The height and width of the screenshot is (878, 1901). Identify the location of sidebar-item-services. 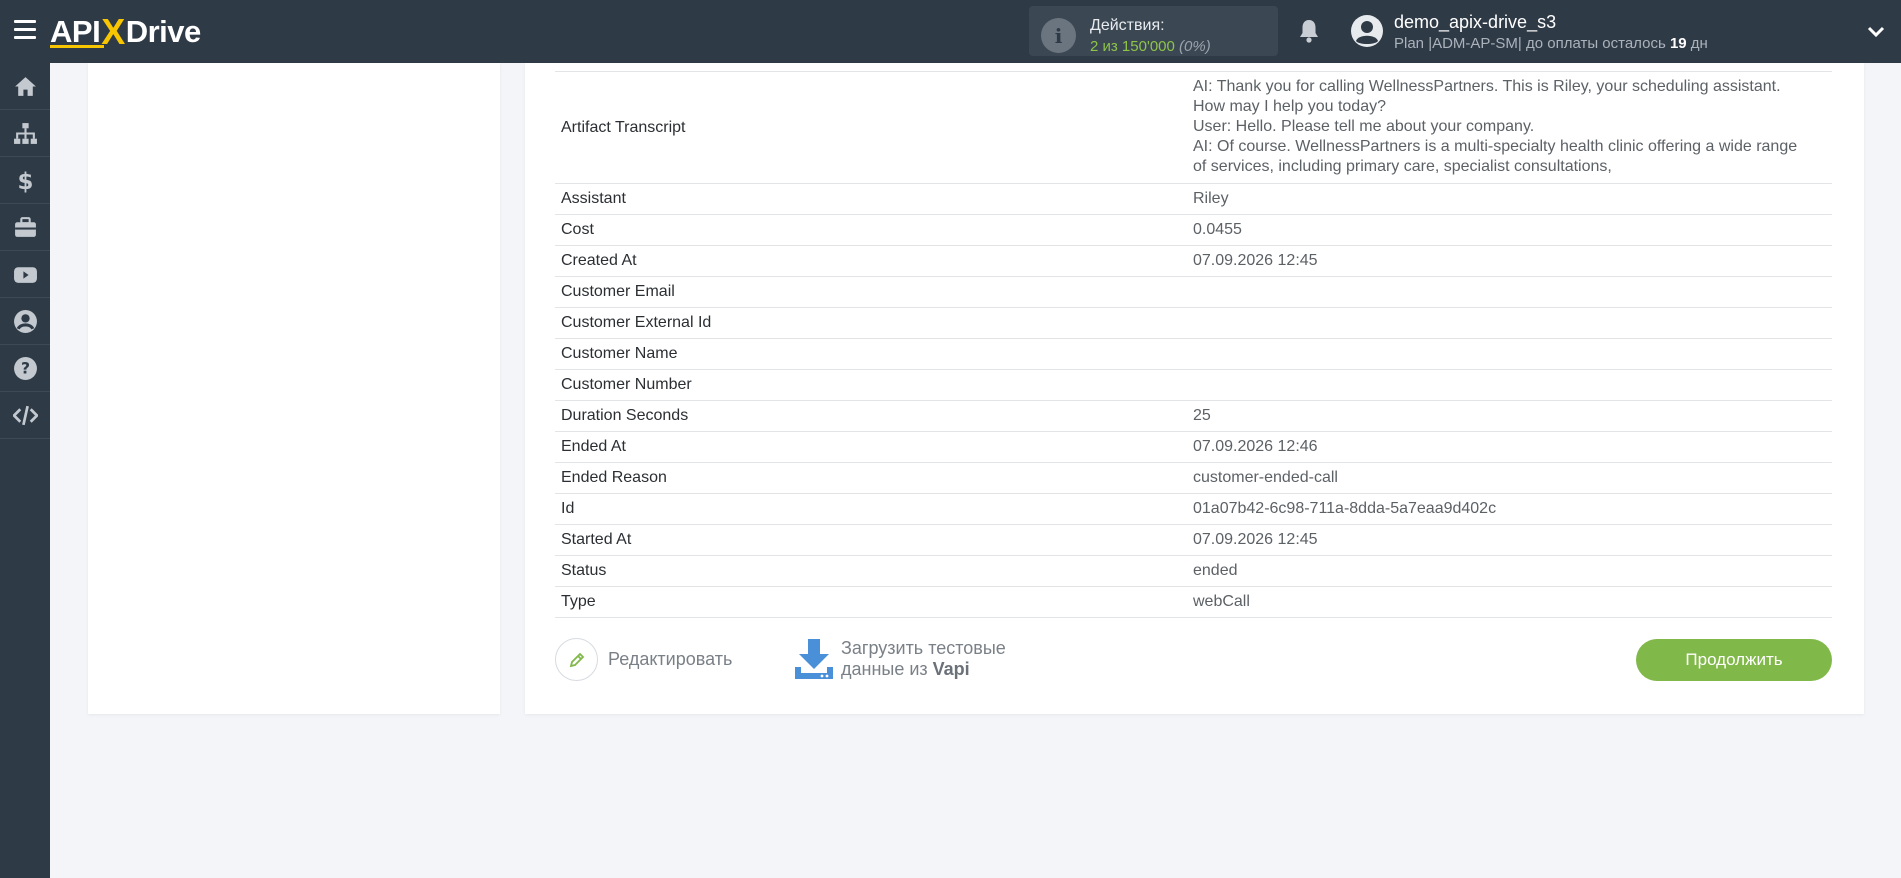
(25, 227).